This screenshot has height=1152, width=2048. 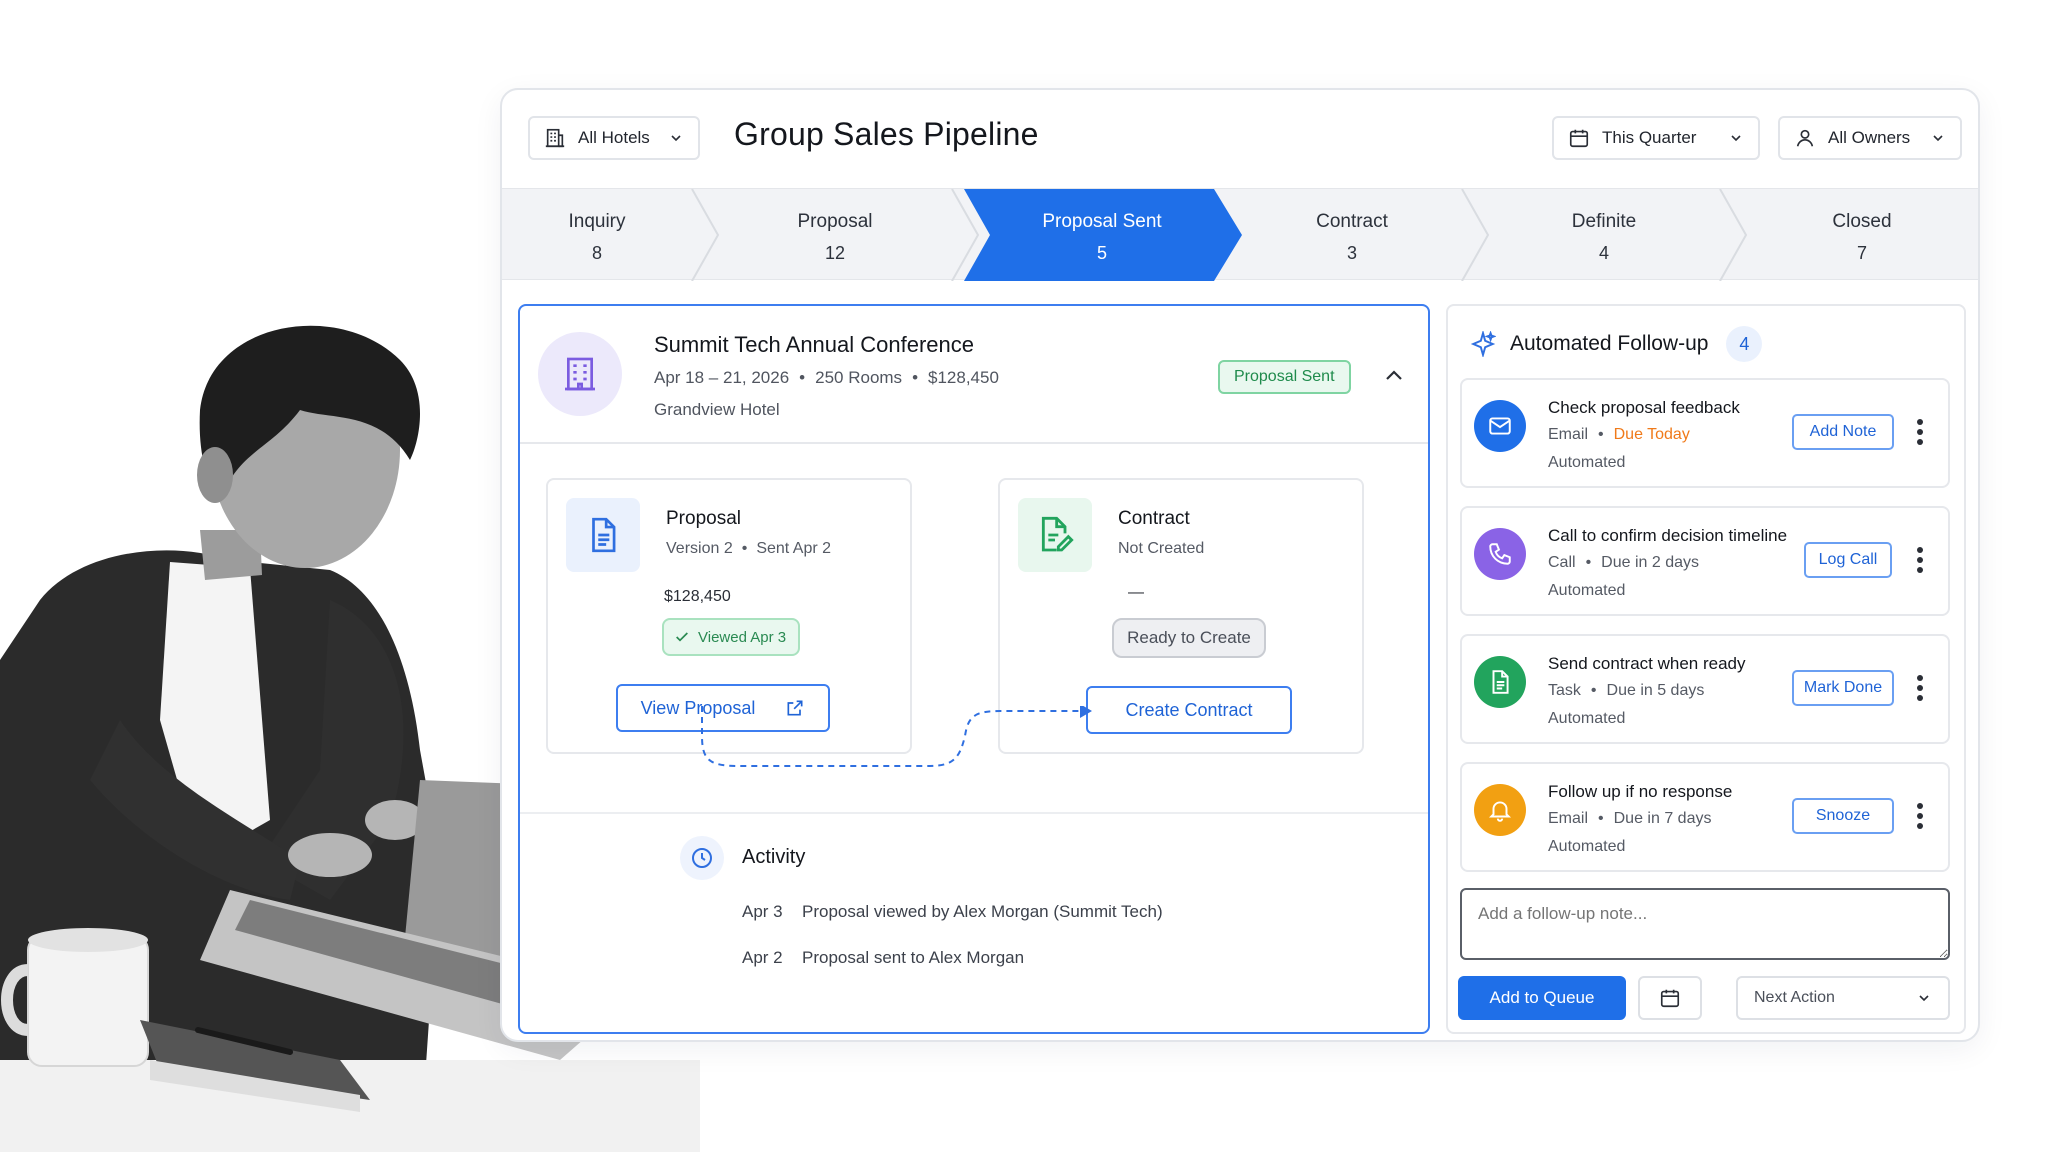 I want to click on mail-icon, so click(x=1500, y=426).